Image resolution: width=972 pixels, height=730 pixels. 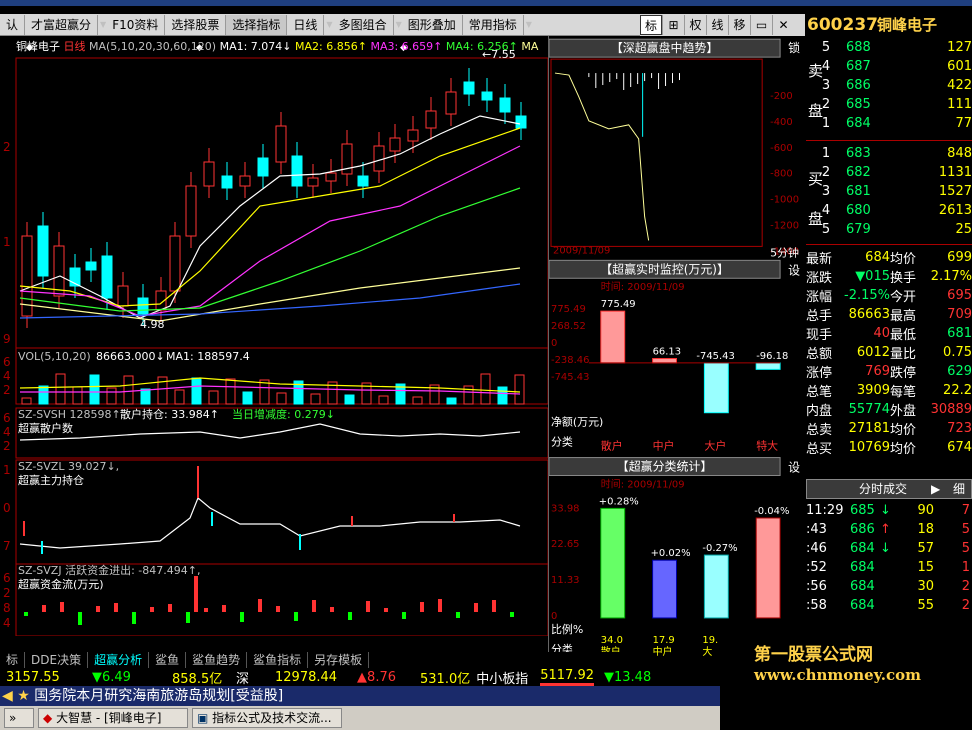 What do you see at coordinates (673, 25) in the screenshot?
I see `toolbar-icon-1: ⊞` at bounding box center [673, 25].